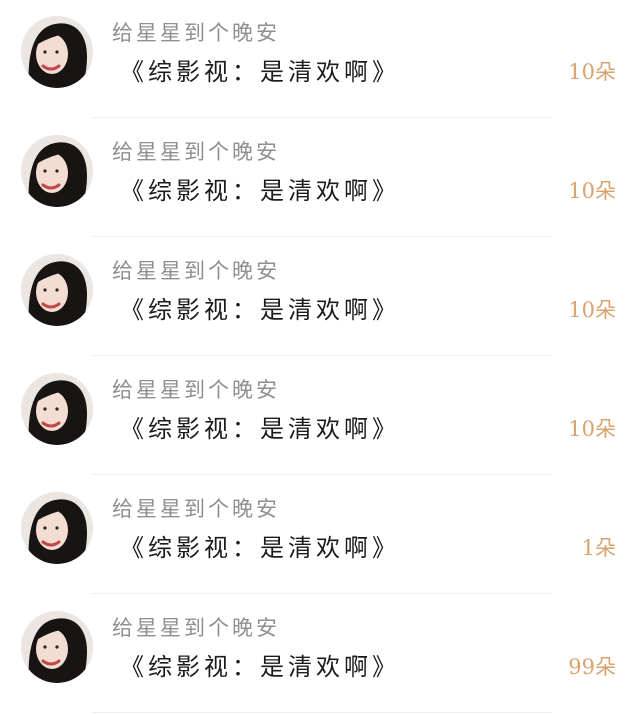 The image size is (640, 714). Describe the element at coordinates (598, 548) in the screenshot. I see `gift-count: 1朵` at that location.